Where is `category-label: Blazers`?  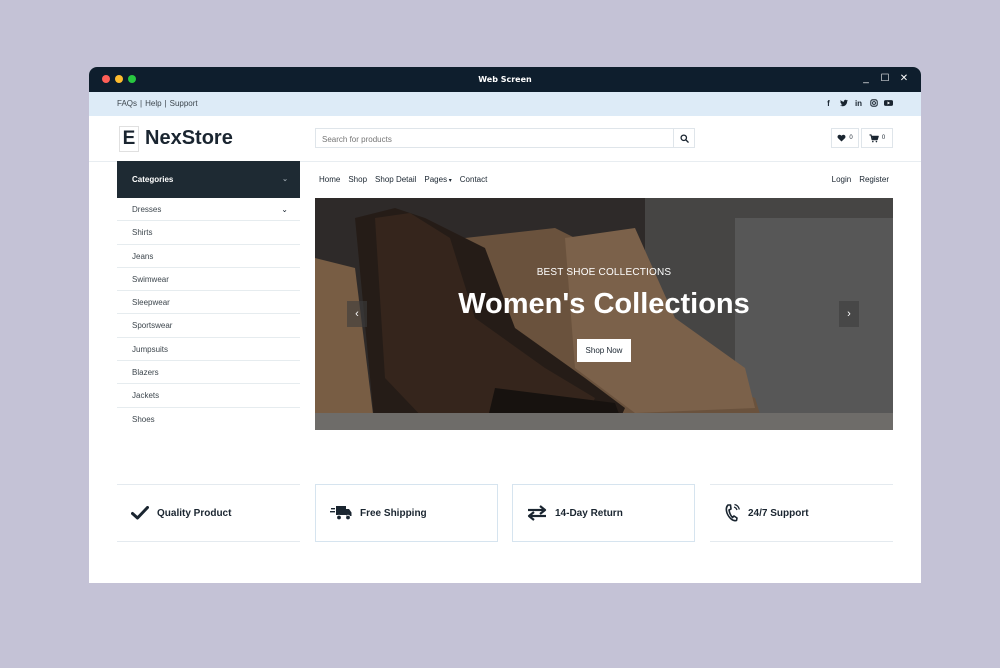
category-label: Blazers is located at coordinates (145, 373).